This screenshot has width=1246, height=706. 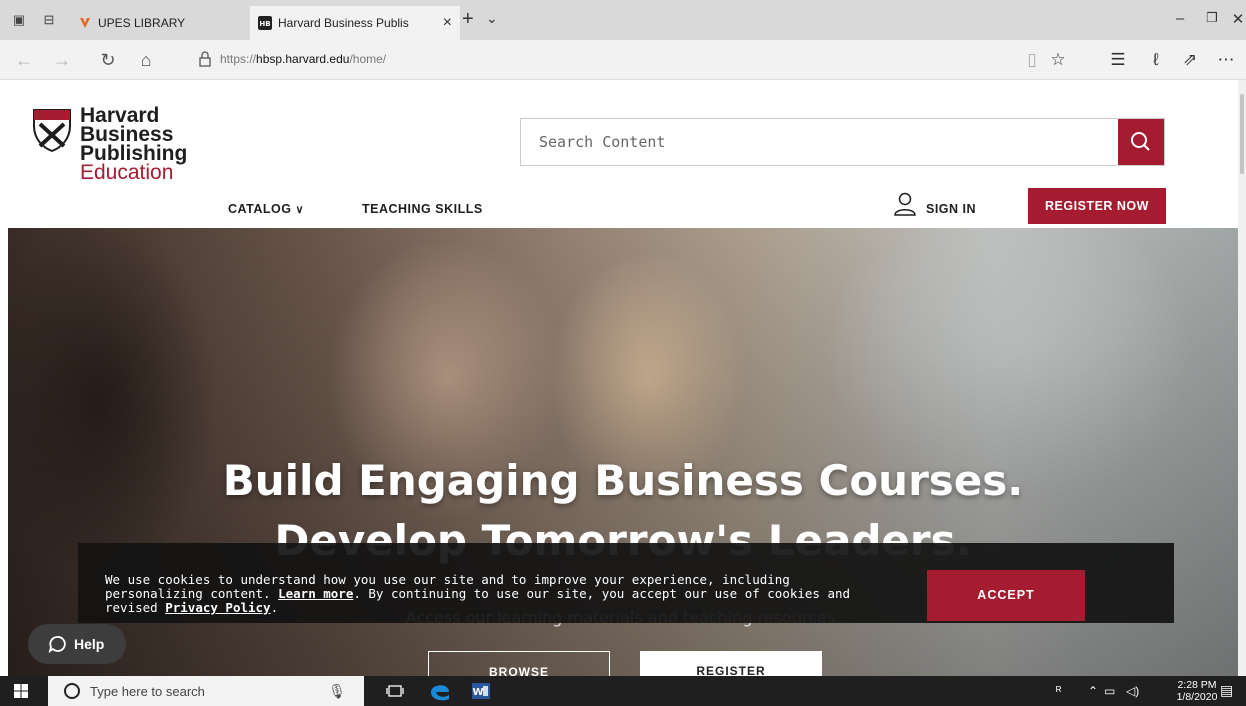 I want to click on nav-catalog: CATALOG ∨, so click(x=266, y=209).